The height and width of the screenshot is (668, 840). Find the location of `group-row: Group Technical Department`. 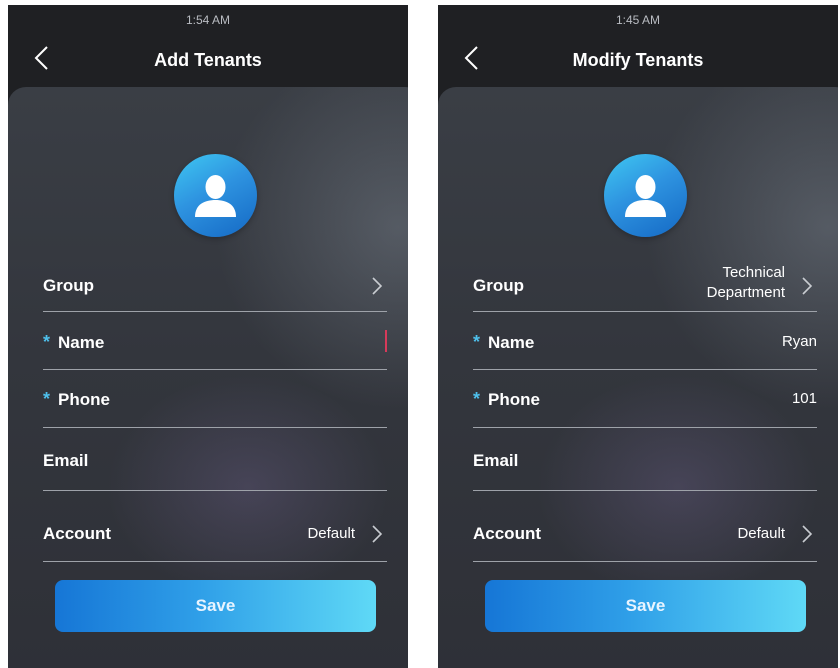

group-row: Group Technical Department is located at coordinates (645, 287).